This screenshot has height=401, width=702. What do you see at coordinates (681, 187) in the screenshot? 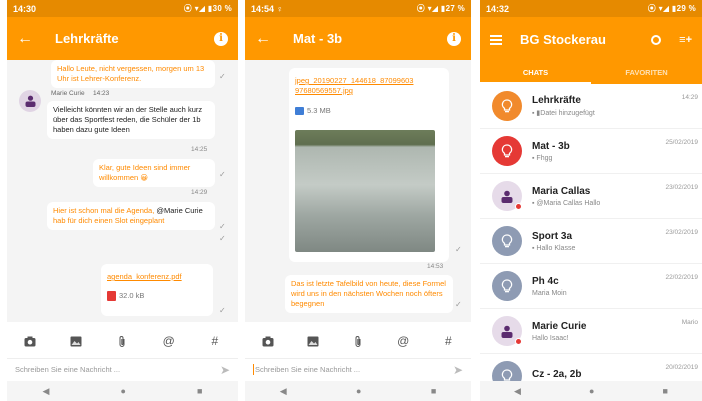
I see `chat-date: 23/02/2019` at bounding box center [681, 187].